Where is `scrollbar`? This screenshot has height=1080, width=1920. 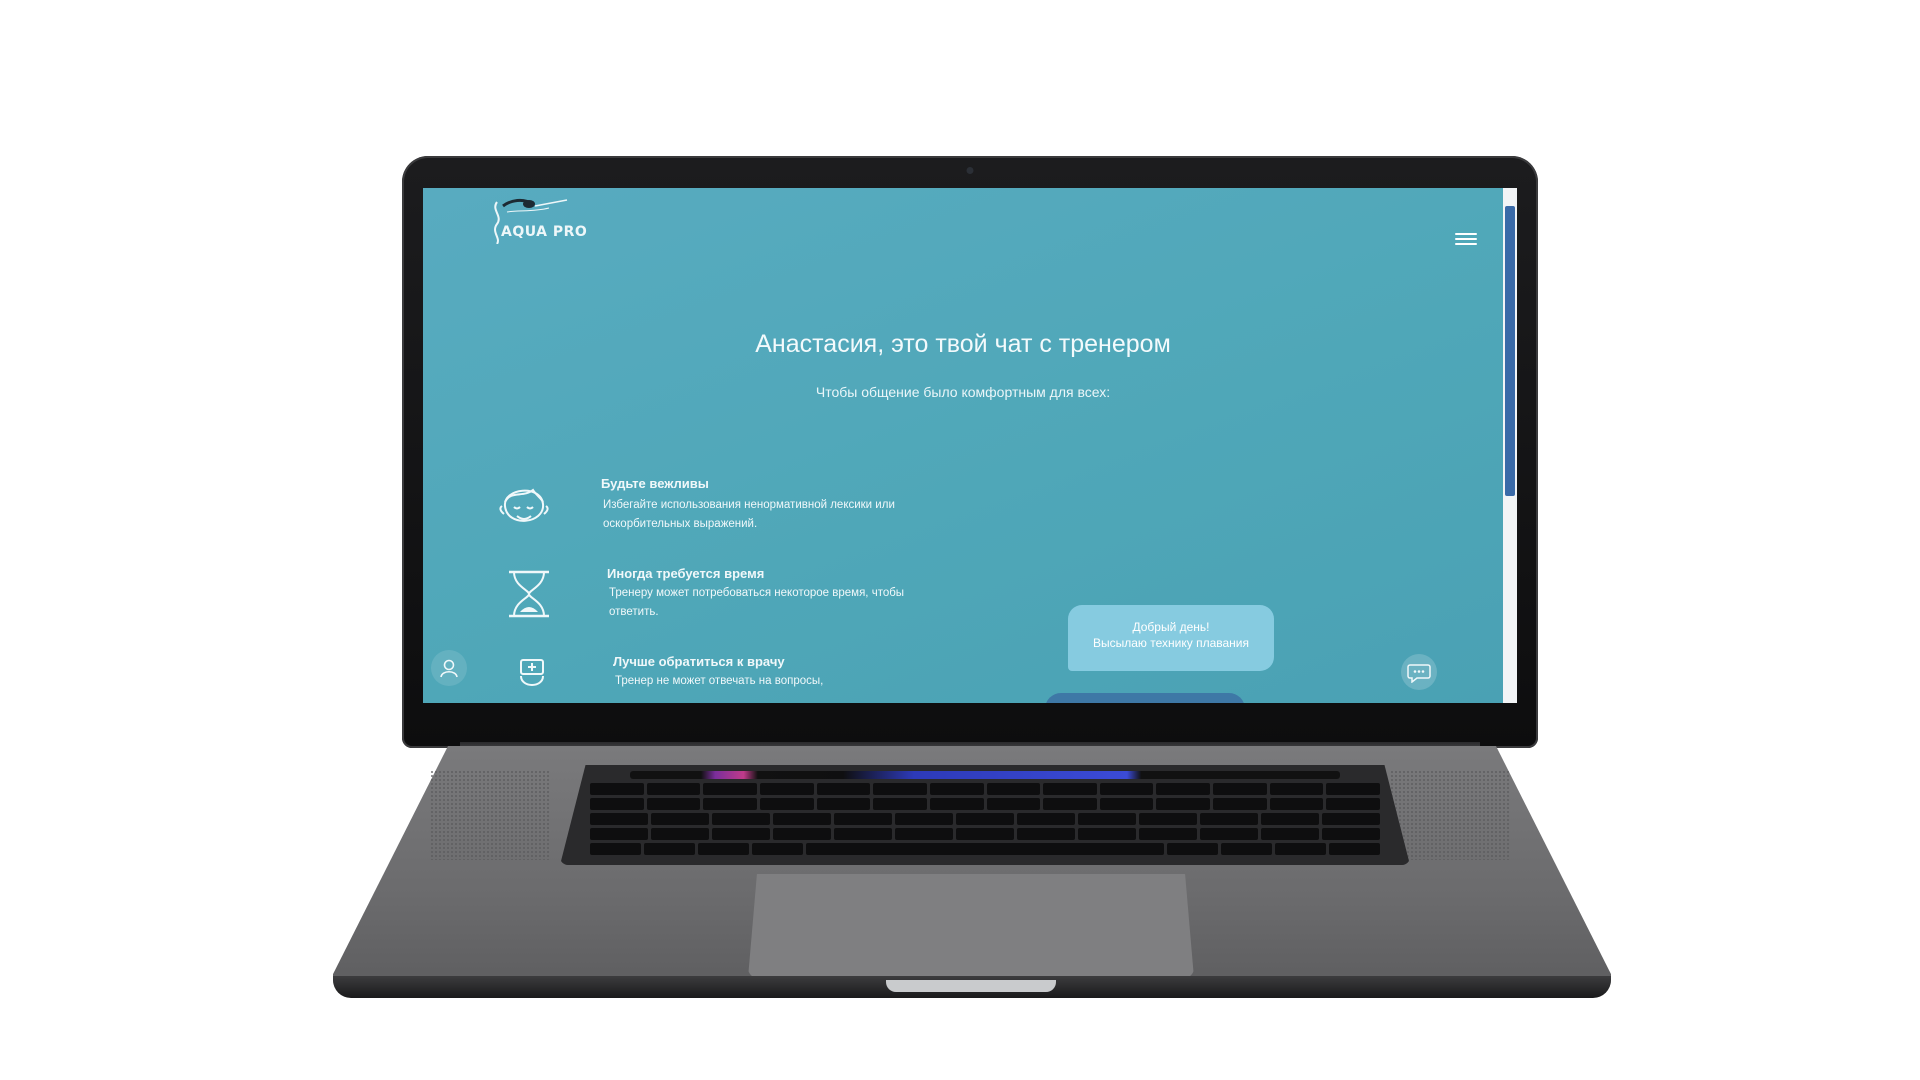 scrollbar is located at coordinates (1510, 445).